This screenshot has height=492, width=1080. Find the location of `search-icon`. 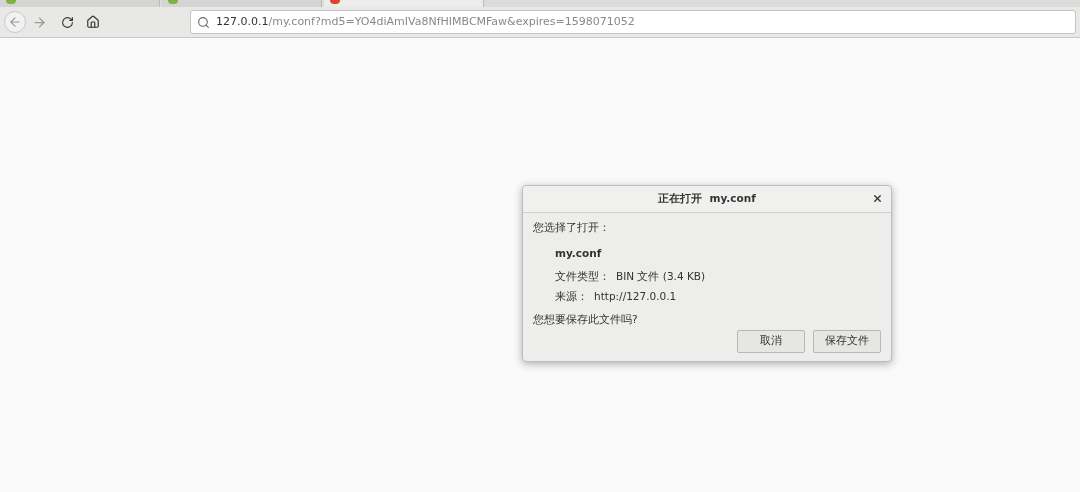

search-icon is located at coordinates (203, 22).